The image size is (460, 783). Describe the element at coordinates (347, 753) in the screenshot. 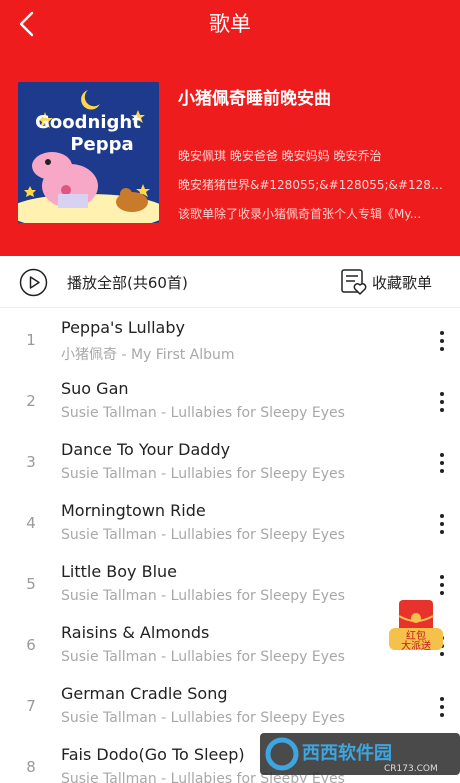

I see `watermark-brand: 西西软件园` at that location.